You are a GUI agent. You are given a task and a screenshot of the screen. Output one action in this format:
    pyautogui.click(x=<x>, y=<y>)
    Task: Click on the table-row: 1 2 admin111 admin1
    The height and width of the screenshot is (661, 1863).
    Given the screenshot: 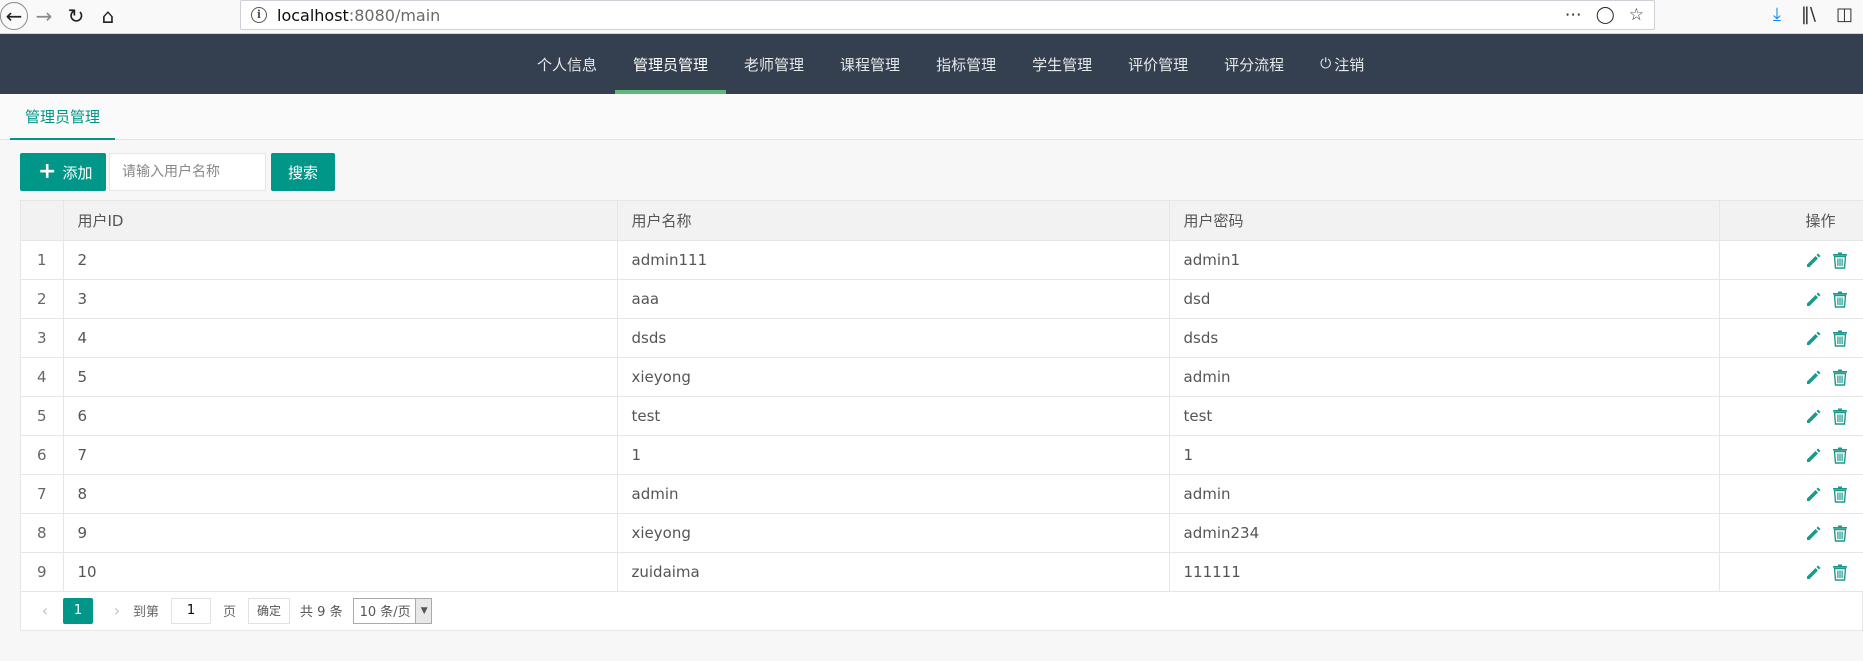 What is the action you would take?
    pyautogui.click(x=942, y=260)
    